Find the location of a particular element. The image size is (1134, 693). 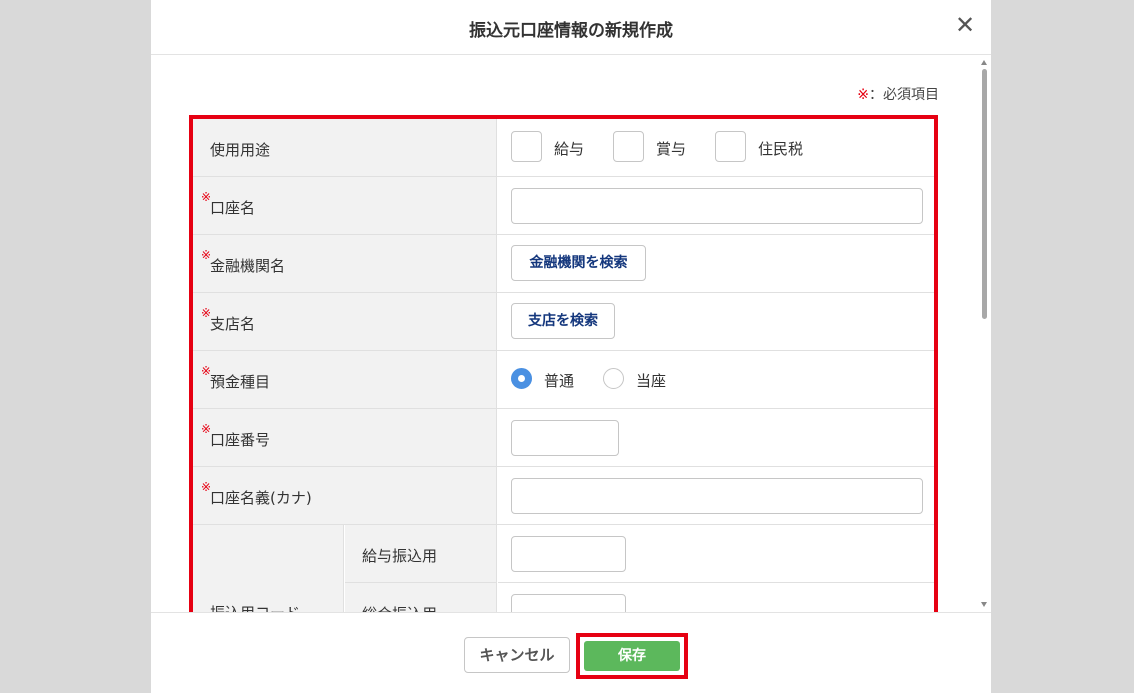

label-cell: ※ 口座名義(カナ) is located at coordinates (345, 495).